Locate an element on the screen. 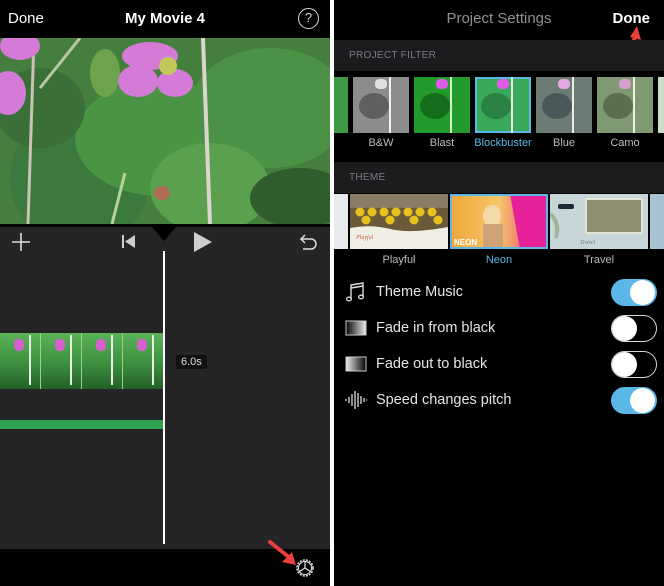  audio-track is located at coordinates (82, 424).